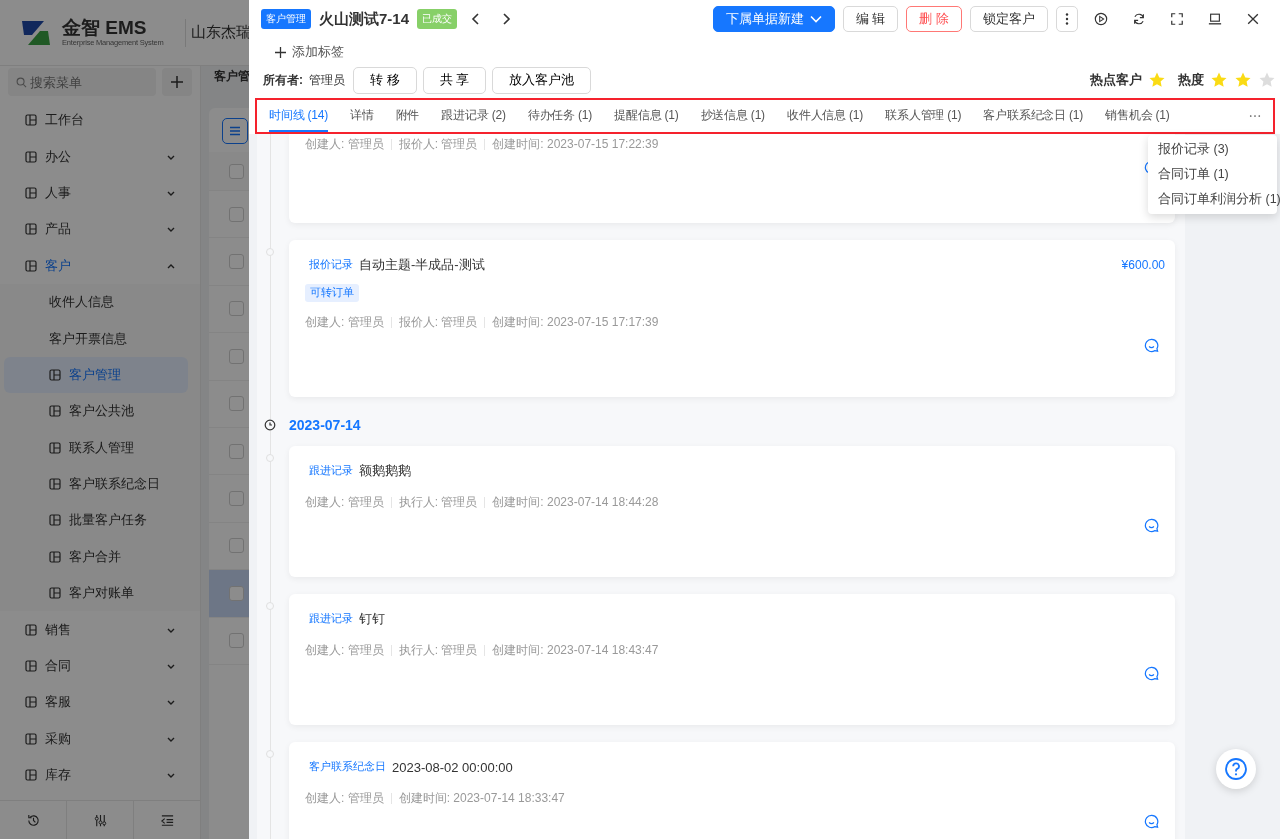 The height and width of the screenshot is (839, 1280). Describe the element at coordinates (575, 322) in the screenshot. I see `meta-text: 创建时间: 2023-07-15 17:17:39` at that location.